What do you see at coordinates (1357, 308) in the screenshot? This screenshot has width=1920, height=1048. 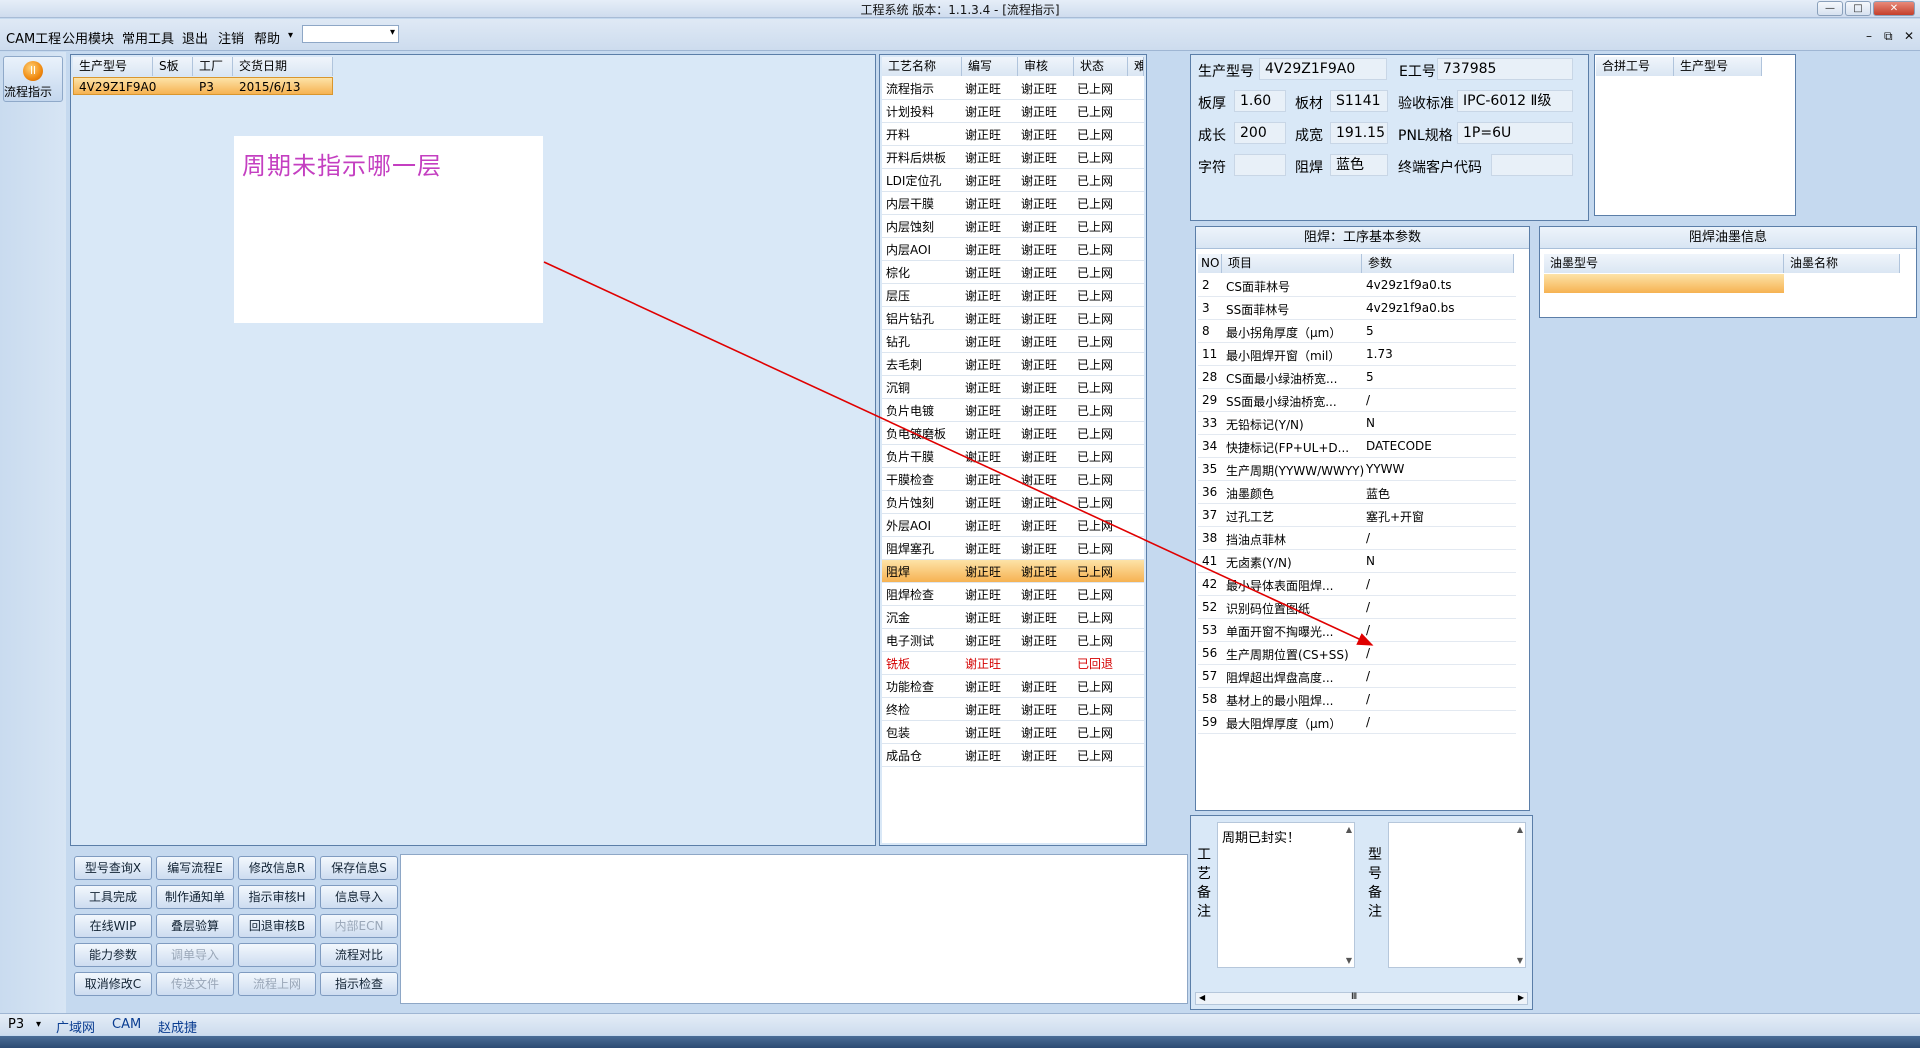 I see `table-row: 3 SS面菲林号 4v29z1f9a0.bs` at bounding box center [1357, 308].